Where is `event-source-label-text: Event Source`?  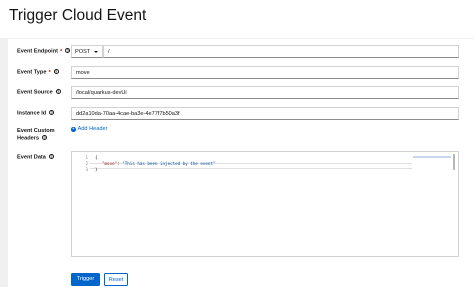
event-source-label-text: Event Source is located at coordinates (35, 92).